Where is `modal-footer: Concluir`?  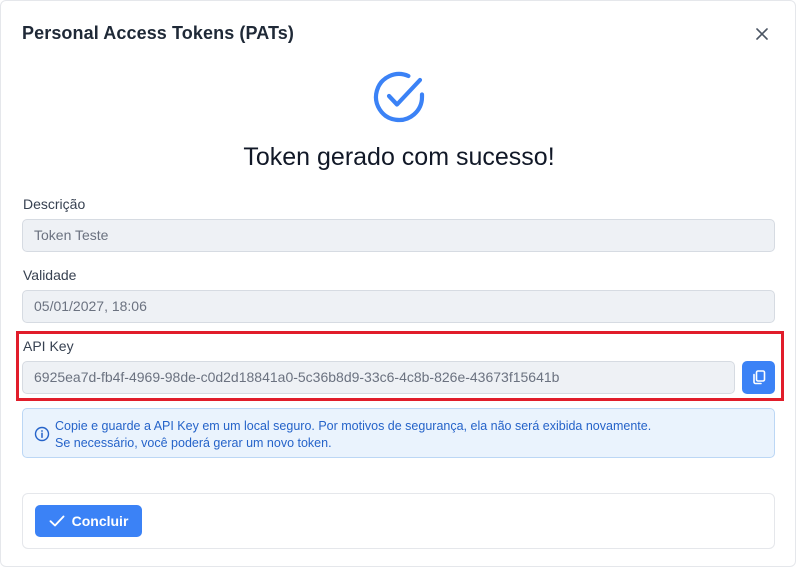 modal-footer: Concluir is located at coordinates (398, 521).